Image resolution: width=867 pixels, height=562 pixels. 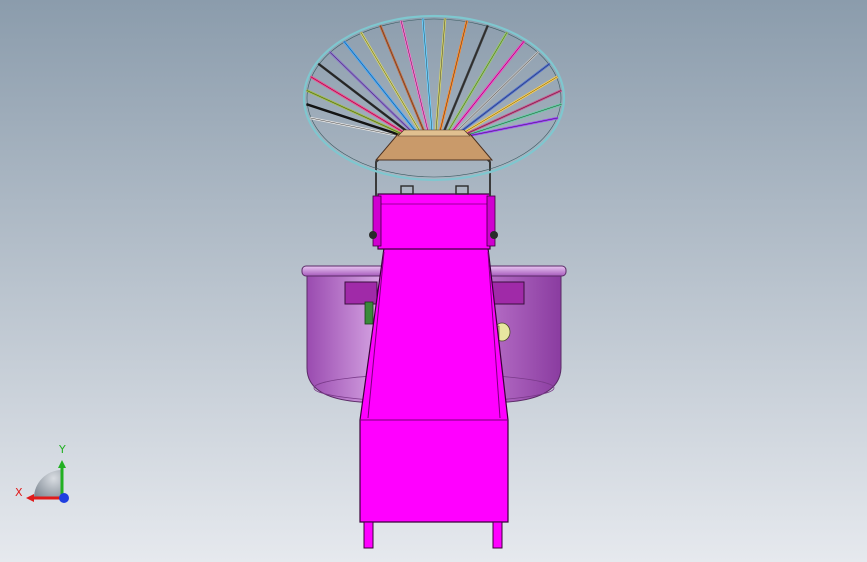 What do you see at coordinates (369, 313) in the screenshot?
I see `left-clamp` at bounding box center [369, 313].